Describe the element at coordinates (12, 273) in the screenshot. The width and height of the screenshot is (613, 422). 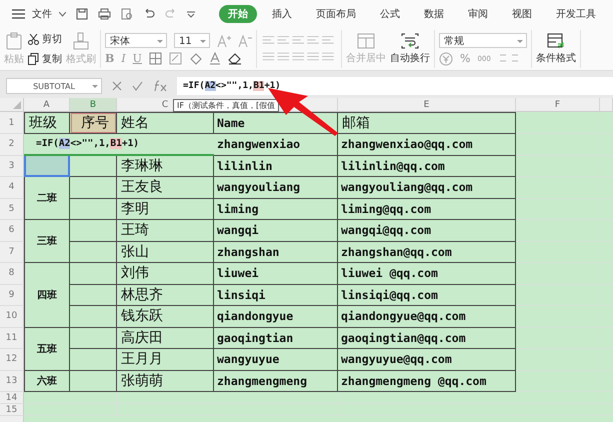
I see `row-header: 8` at that location.